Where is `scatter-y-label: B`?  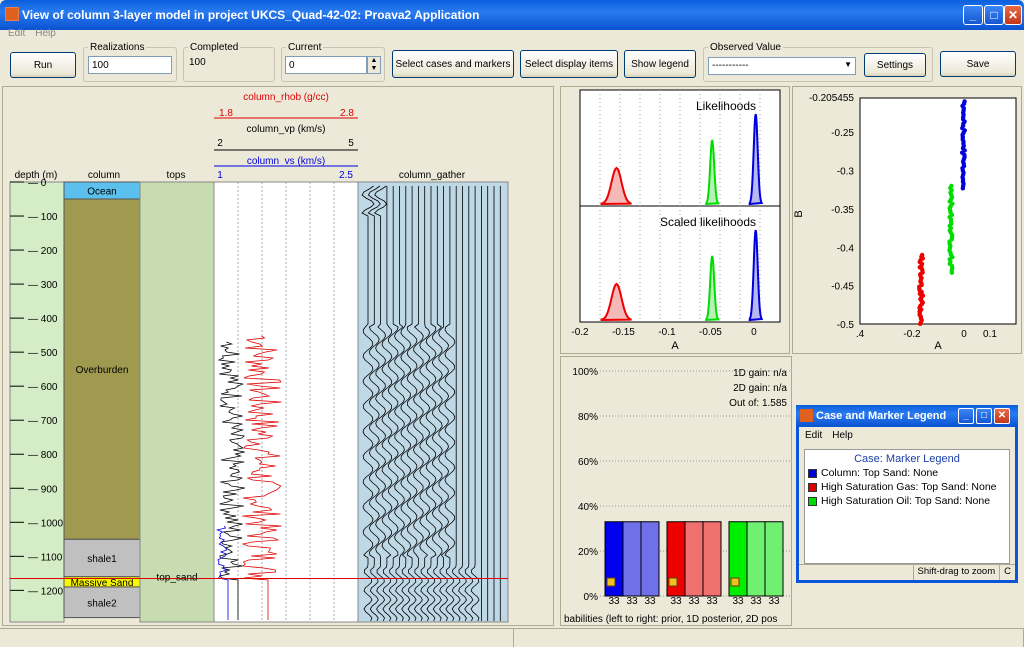 scatter-y-label: B is located at coordinates (799, 213).